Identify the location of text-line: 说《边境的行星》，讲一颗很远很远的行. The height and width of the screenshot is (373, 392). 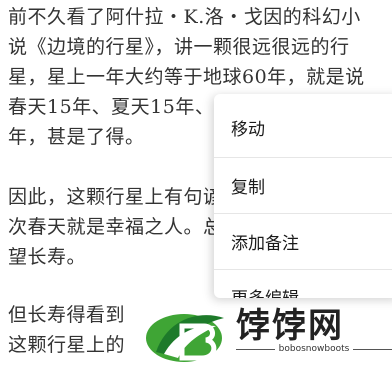
(179, 47).